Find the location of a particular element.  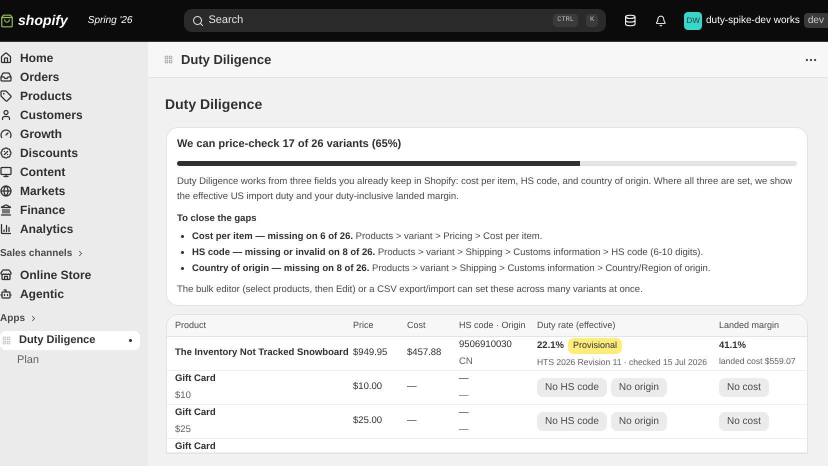

nav-item: Analytics is located at coordinates (47, 229).